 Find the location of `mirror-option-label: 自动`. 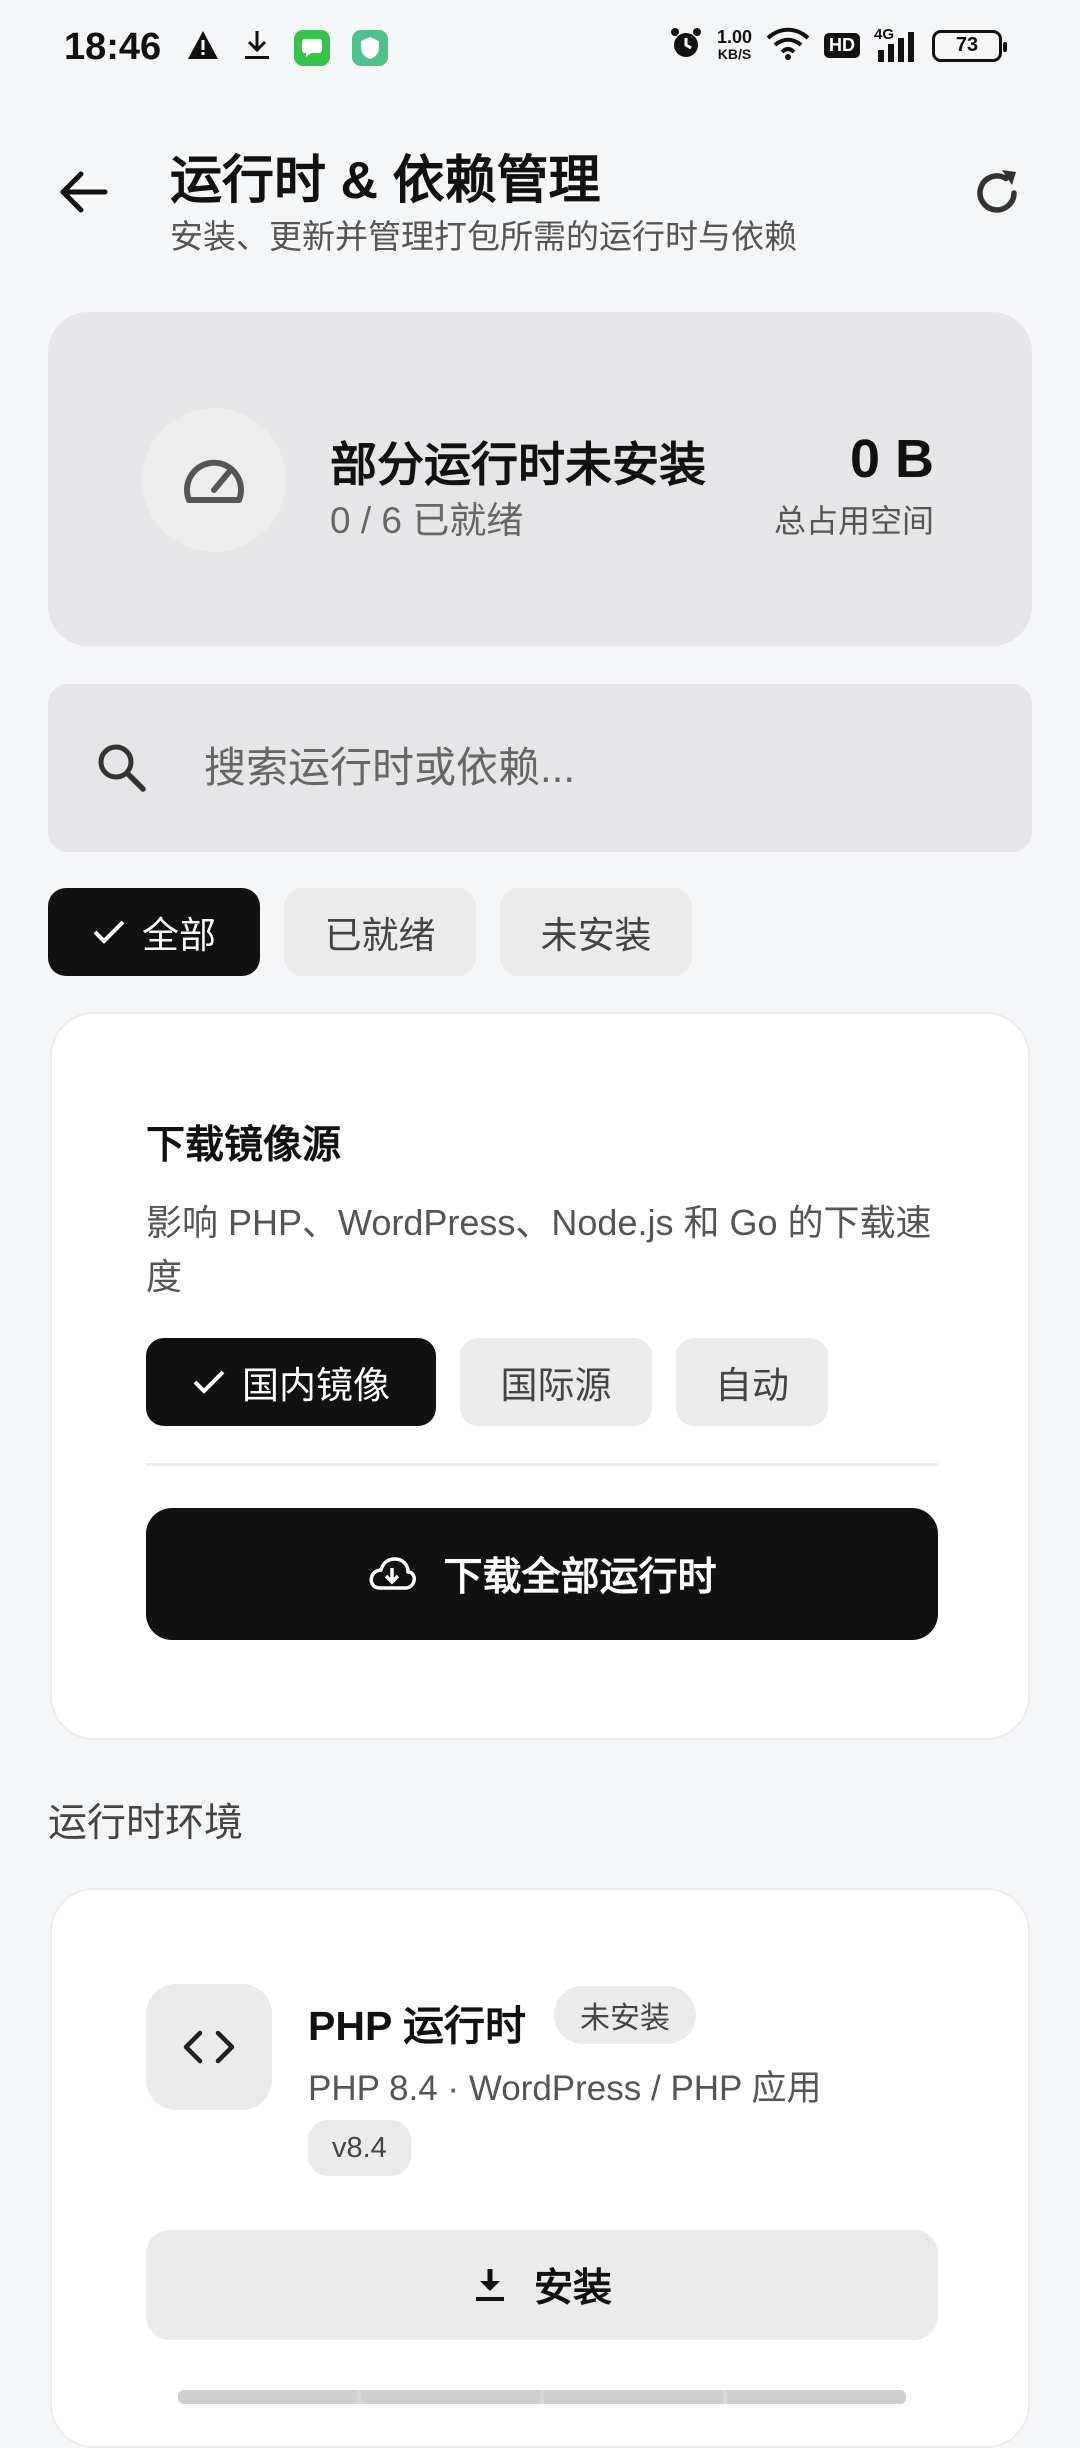

mirror-option-label: 自动 is located at coordinates (752, 1385).